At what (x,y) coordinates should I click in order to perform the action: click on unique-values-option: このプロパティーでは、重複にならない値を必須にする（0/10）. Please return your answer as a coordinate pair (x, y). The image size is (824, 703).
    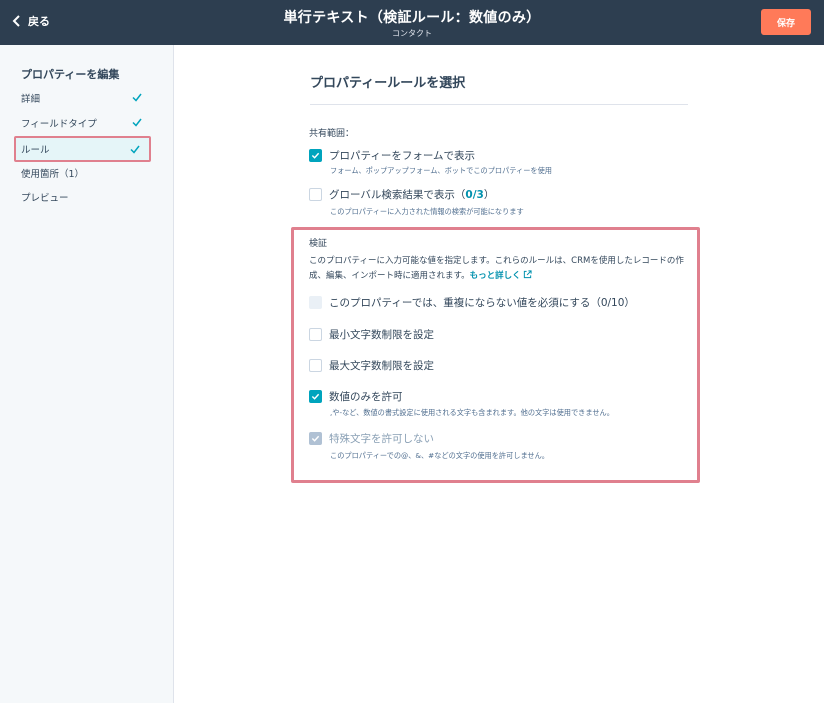
    Looking at the image, I should click on (472, 302).